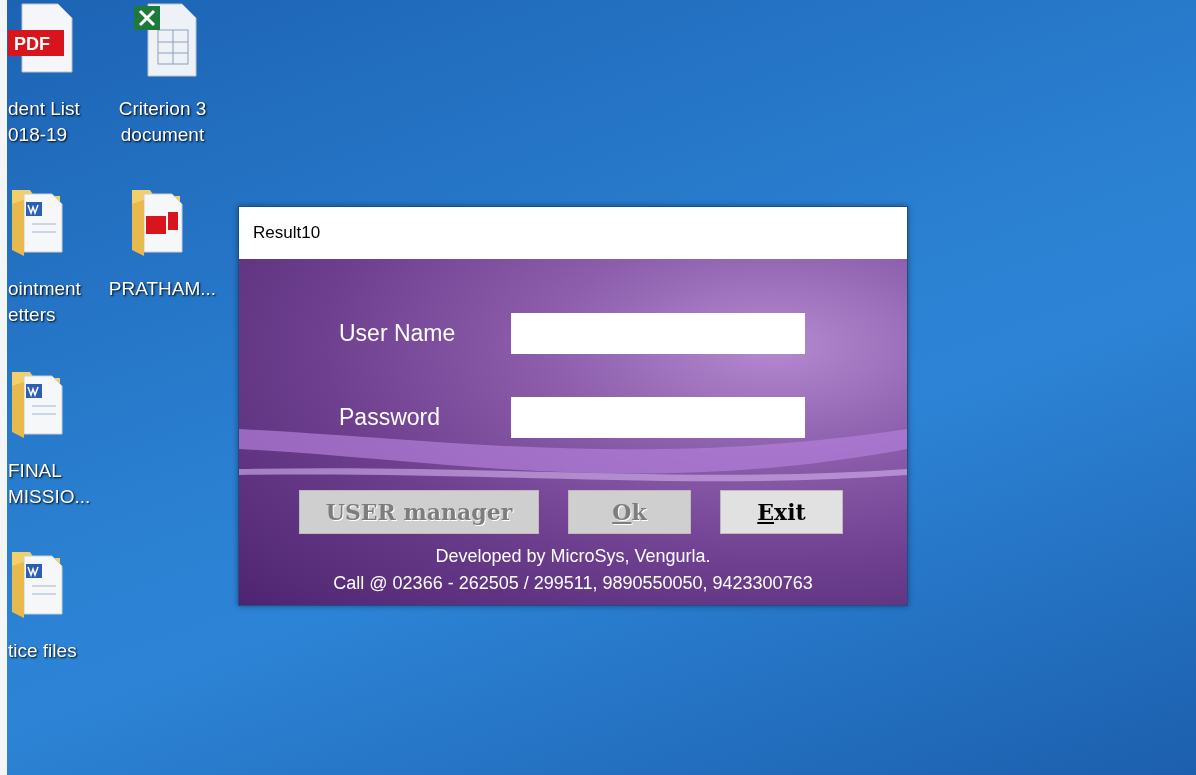 This screenshot has width=1196, height=775. What do you see at coordinates (781, 512) in the screenshot?
I see `dialog-button: Exit` at bounding box center [781, 512].